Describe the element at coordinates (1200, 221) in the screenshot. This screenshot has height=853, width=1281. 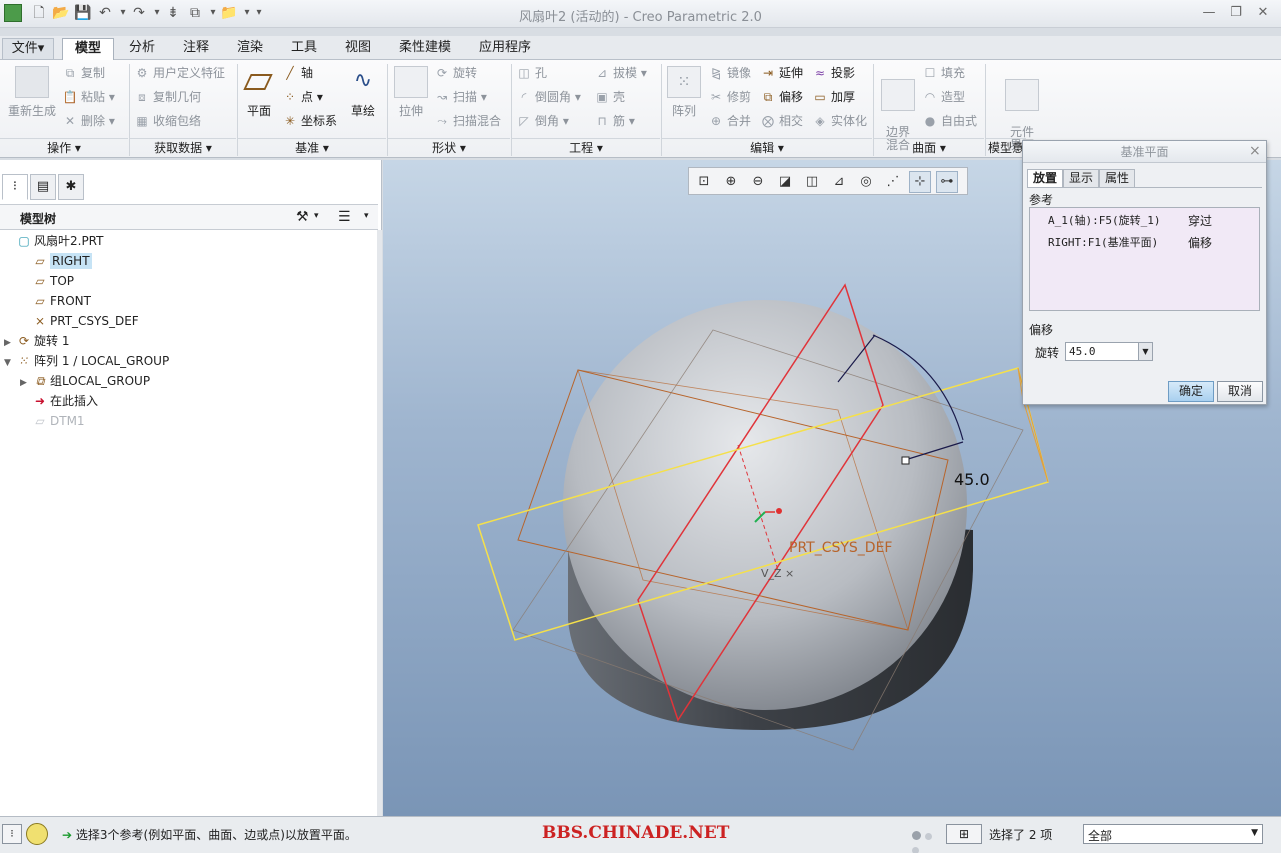
I see `reference-constraint: 穿过` at that location.